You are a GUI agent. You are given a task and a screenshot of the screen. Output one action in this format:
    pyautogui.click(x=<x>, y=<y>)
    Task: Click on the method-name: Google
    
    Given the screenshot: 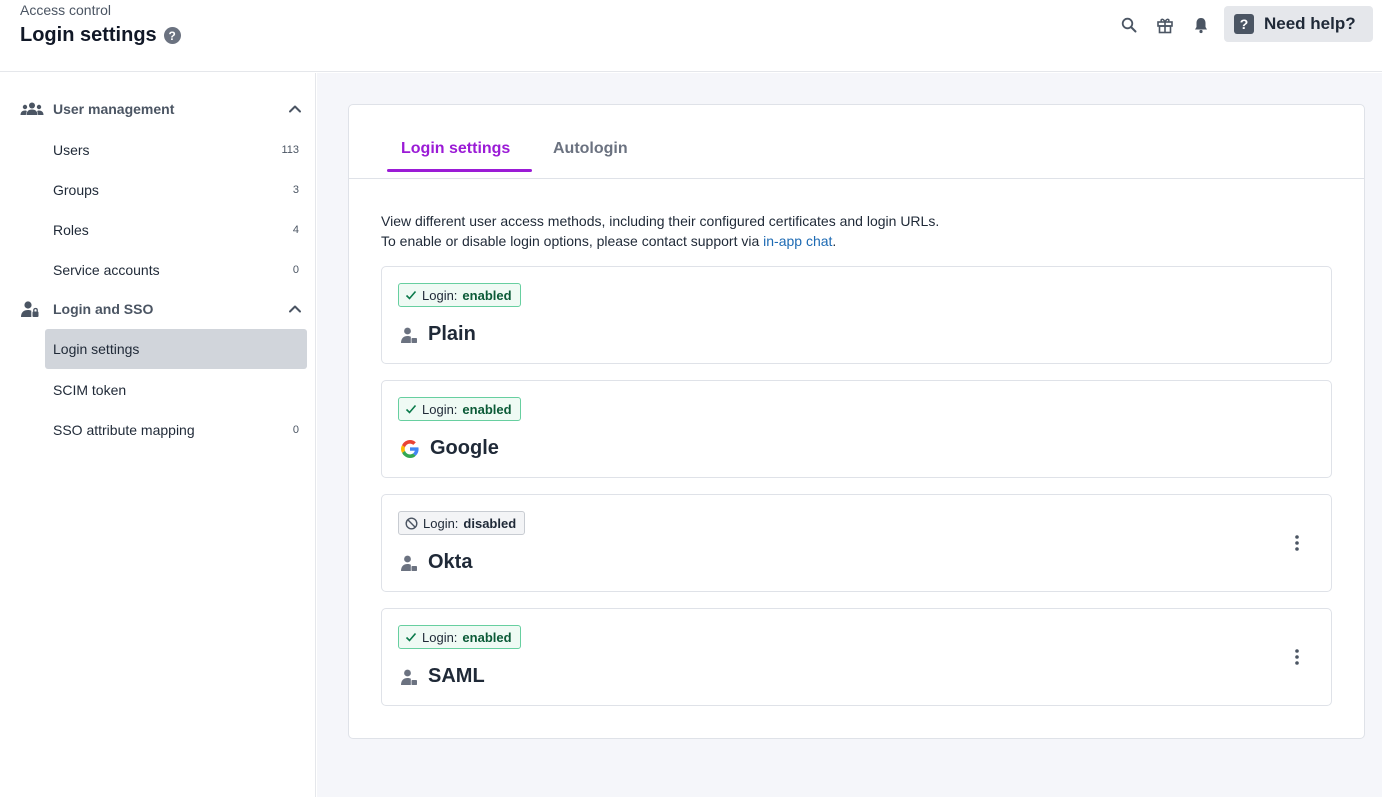 What is the action you would take?
    pyautogui.click(x=464, y=448)
    